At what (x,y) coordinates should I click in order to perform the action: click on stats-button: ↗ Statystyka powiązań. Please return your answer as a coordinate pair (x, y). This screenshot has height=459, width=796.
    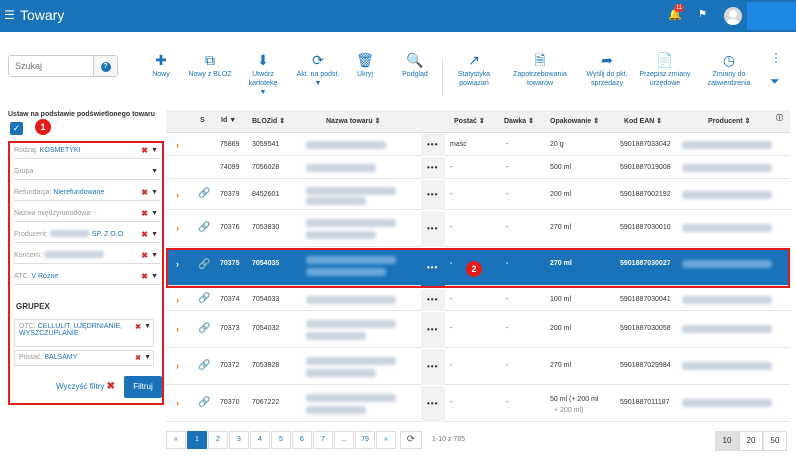
    Looking at the image, I should click on (474, 70).